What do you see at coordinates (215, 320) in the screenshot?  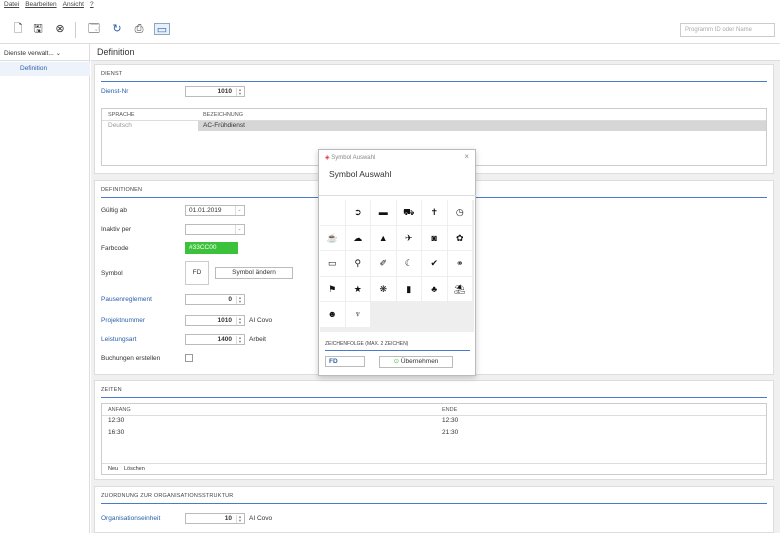 I see `projekt-input: 1010 ▲ ▼` at bounding box center [215, 320].